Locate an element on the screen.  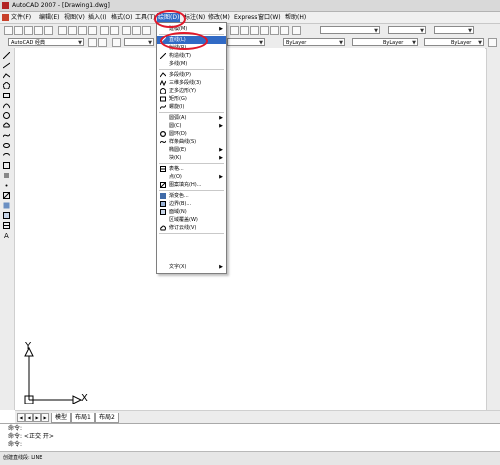
cut-icon is located at coordinates (62, 30).